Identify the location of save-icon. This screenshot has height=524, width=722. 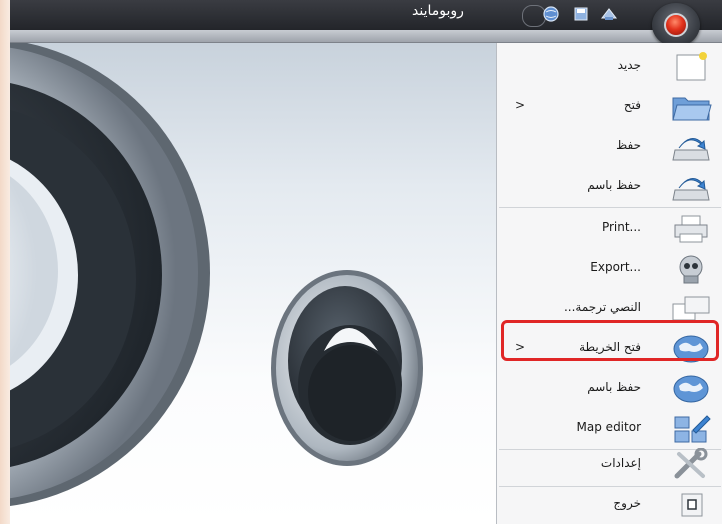
(609, 14).